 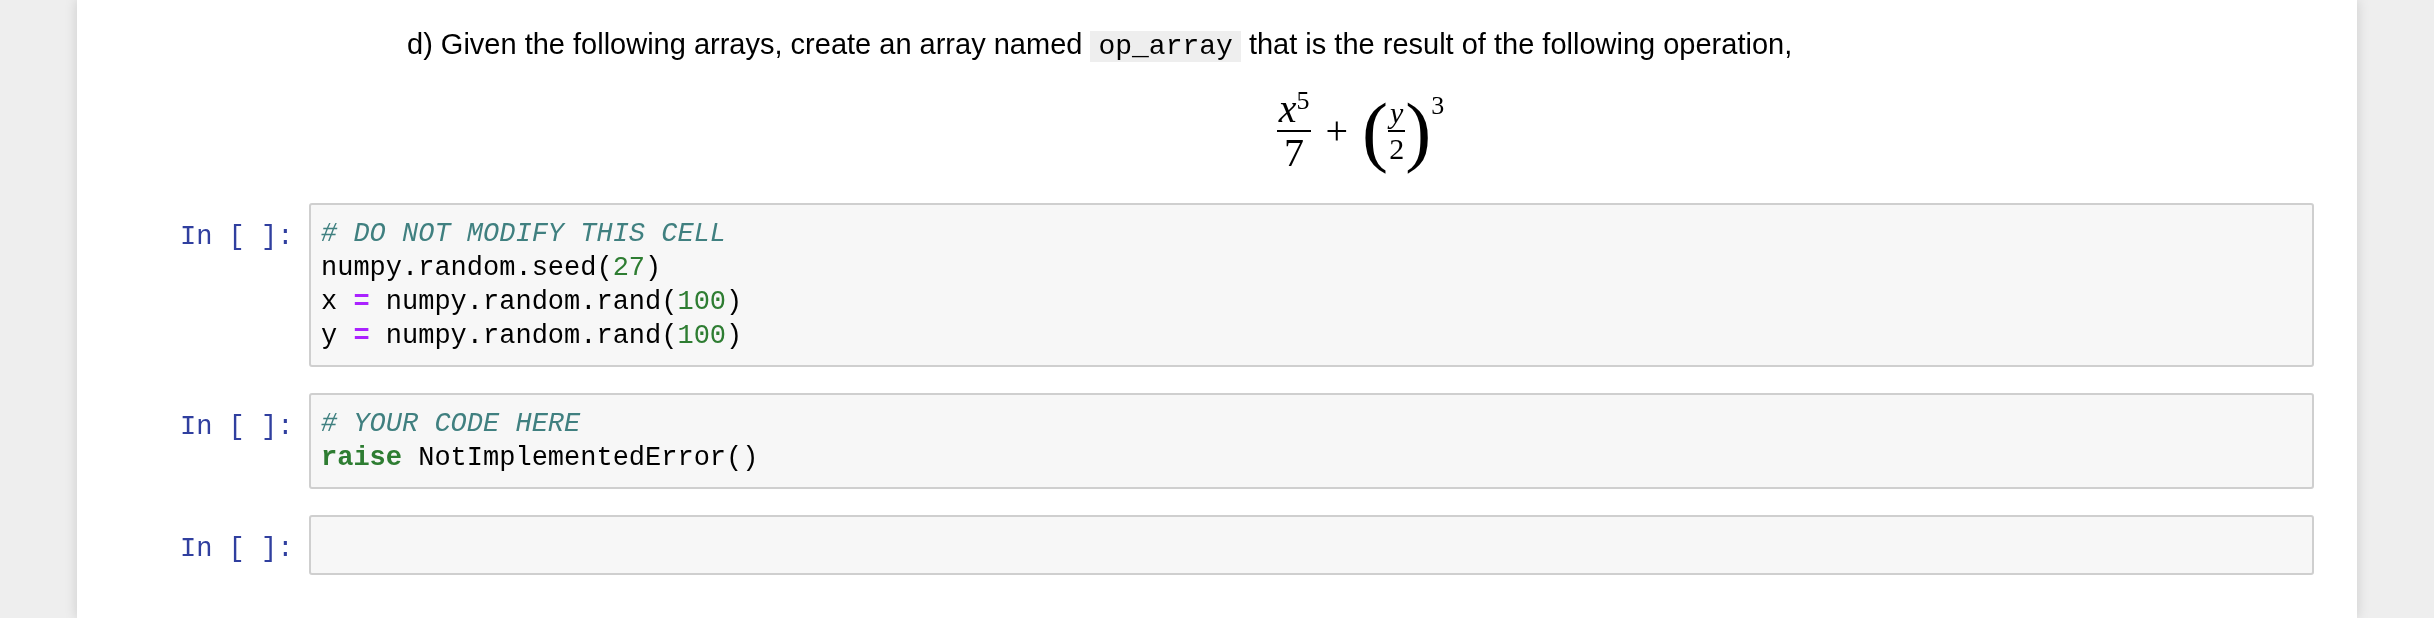 I want to click on code-line: y = numpy.random.rand(100), so click(x=532, y=336).